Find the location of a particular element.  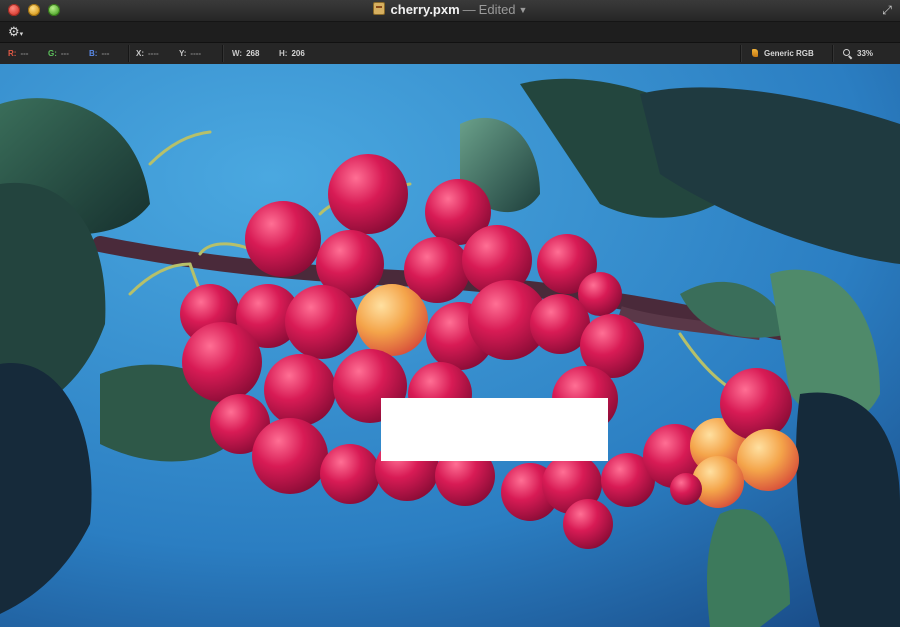

x-readout: X: ---- is located at coordinates (147, 53).